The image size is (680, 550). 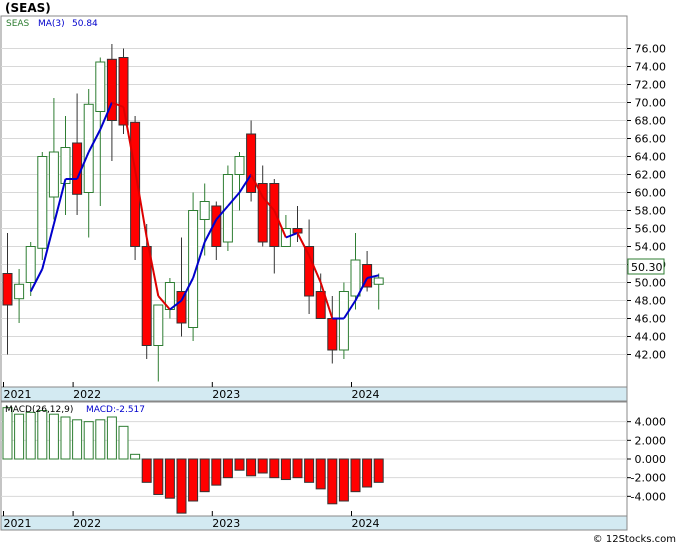 What do you see at coordinates (651, 49) in the screenshot?
I see `y-tick-label: 76.00` at bounding box center [651, 49].